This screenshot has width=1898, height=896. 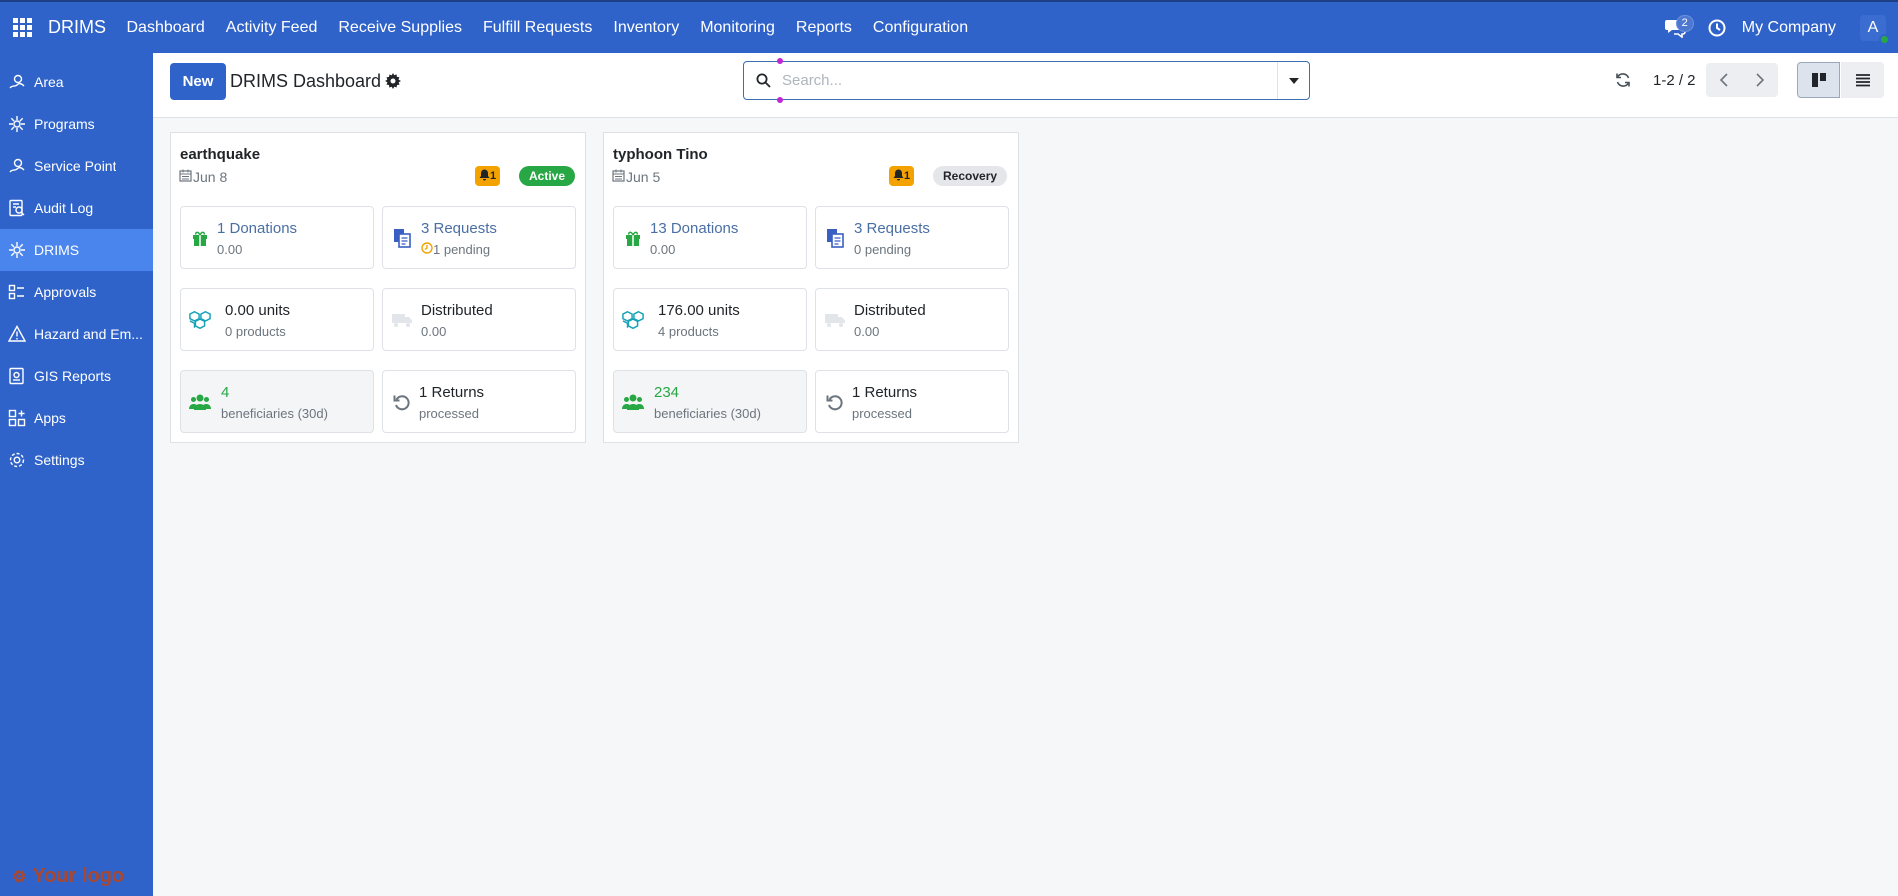 I want to click on requests-document-icon, so click(x=402, y=238).